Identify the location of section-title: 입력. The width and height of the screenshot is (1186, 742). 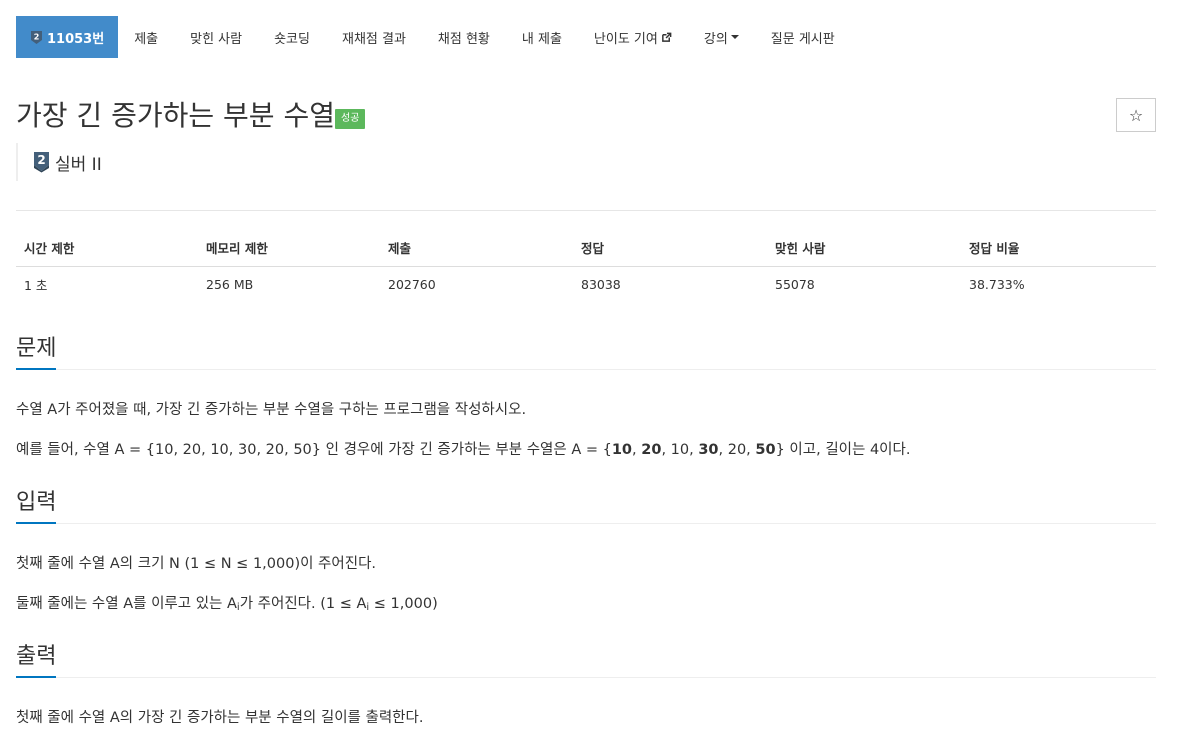
(36, 502).